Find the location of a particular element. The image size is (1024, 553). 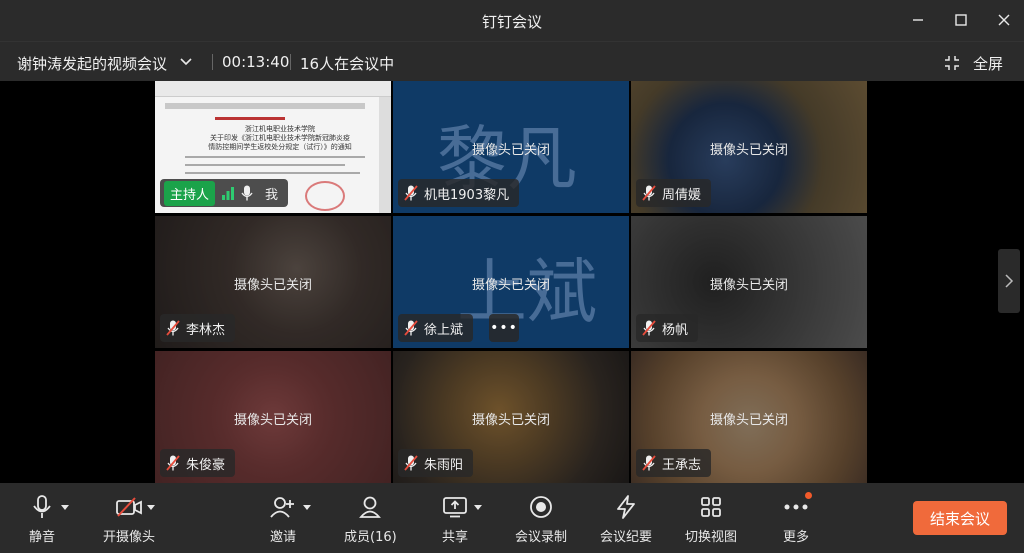

screen-share-icon is located at coordinates (455, 507).